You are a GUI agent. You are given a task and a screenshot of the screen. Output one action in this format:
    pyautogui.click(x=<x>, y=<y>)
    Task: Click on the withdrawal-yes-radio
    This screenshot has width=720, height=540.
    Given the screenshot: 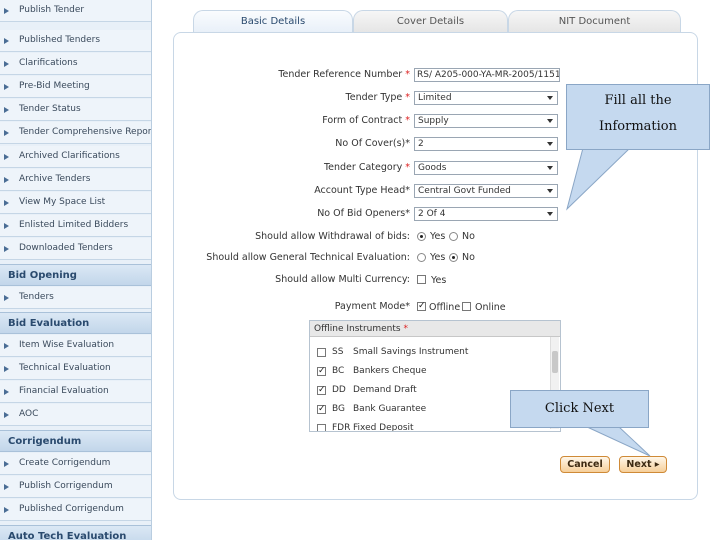 What is the action you would take?
    pyautogui.click(x=421, y=236)
    